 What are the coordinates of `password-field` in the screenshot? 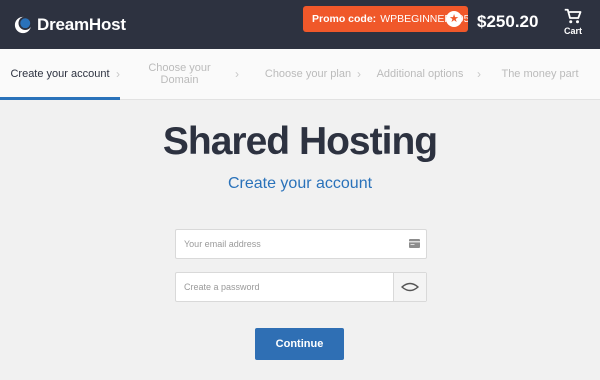 It's located at (280, 287).